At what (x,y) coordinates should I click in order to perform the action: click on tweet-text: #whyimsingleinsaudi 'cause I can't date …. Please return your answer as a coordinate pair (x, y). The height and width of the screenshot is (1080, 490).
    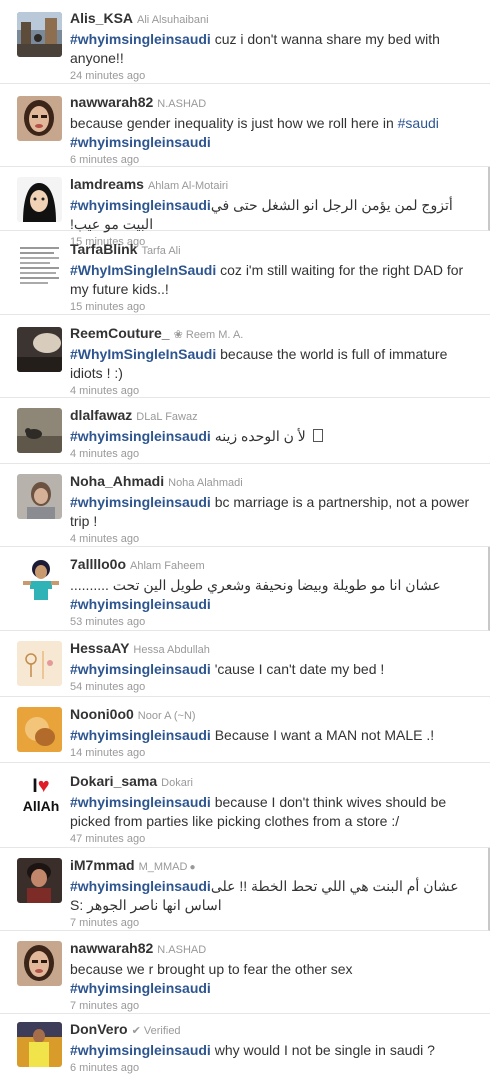
    Looking at the image, I should click on (227, 669).